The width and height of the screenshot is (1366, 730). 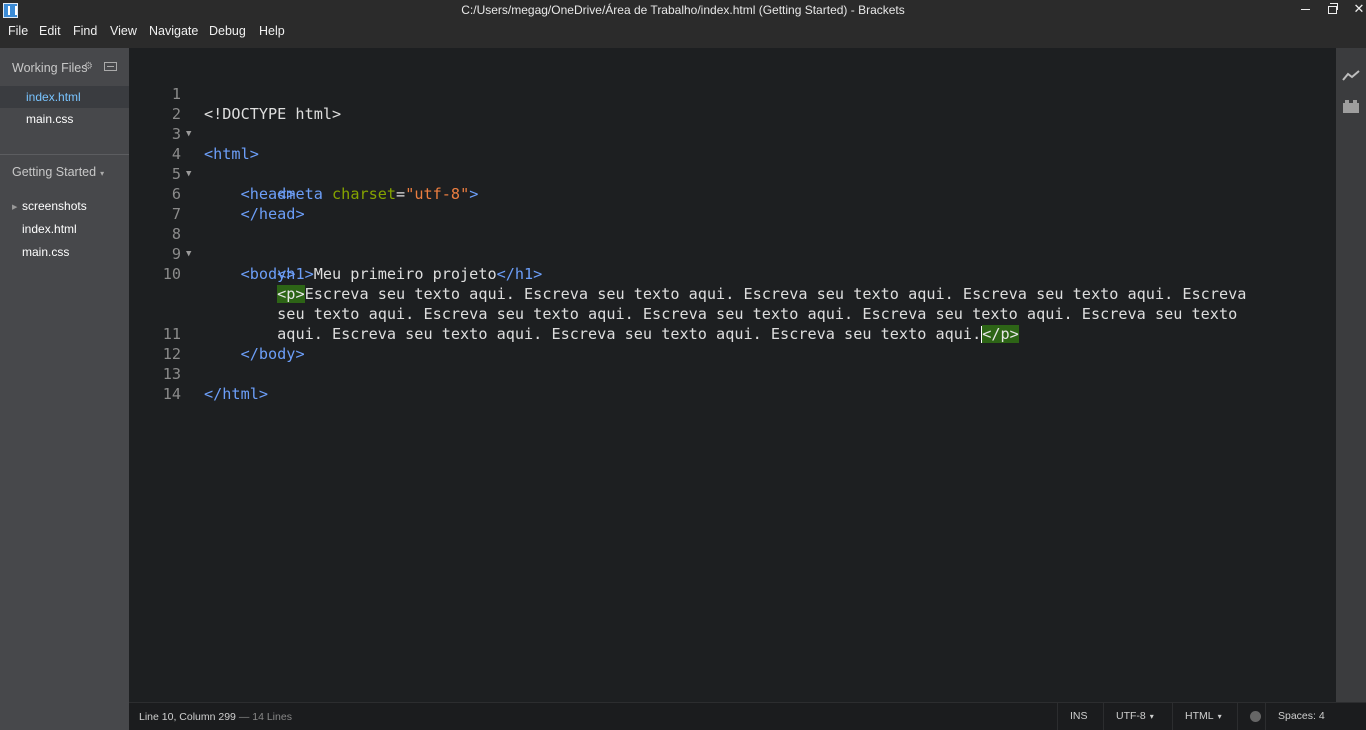 I want to click on minimize-icon, so click(x=1305, y=10).